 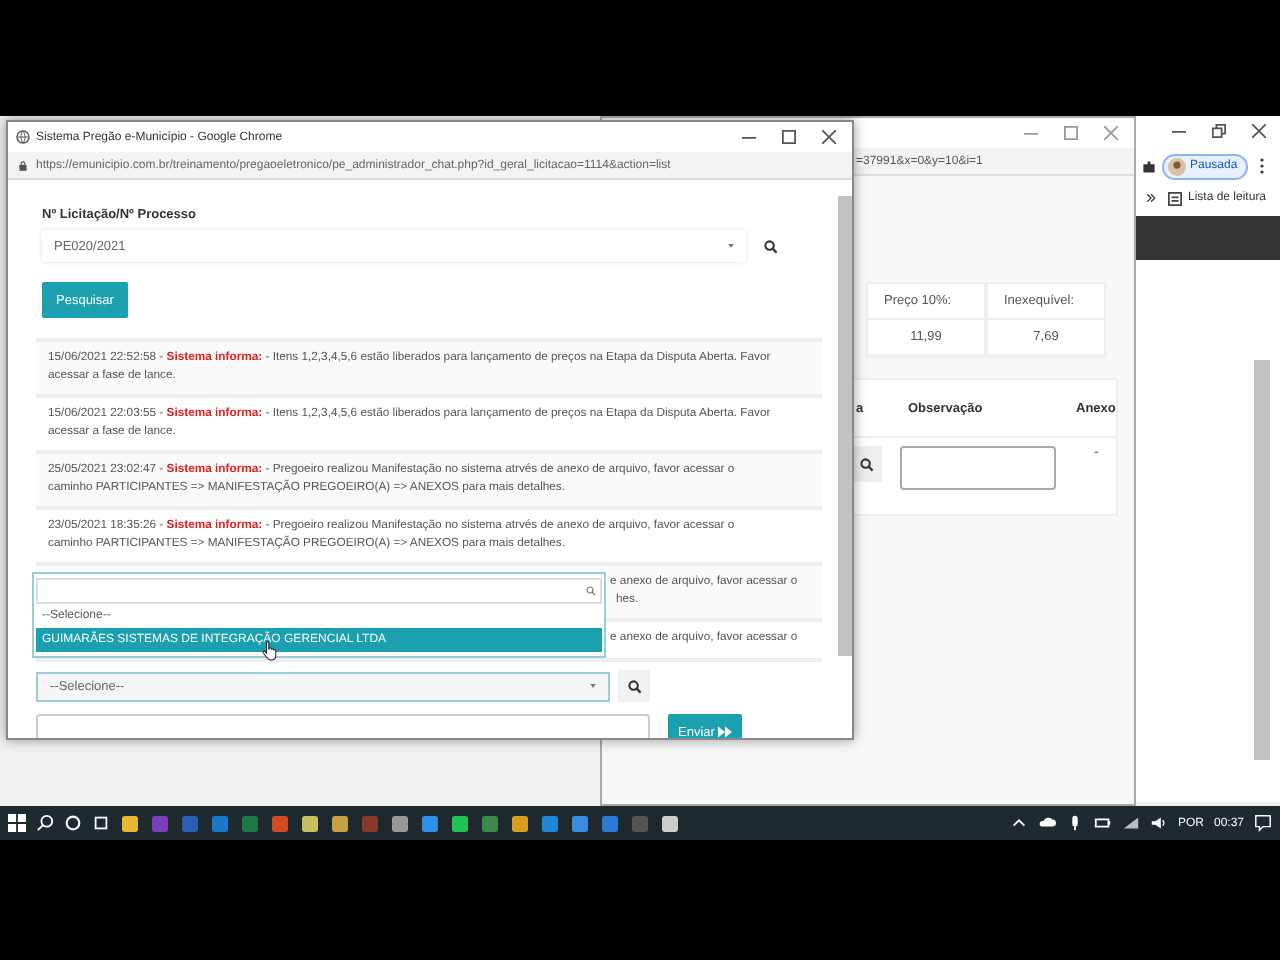 I want to click on task-view-icon, so click(x=101, y=823).